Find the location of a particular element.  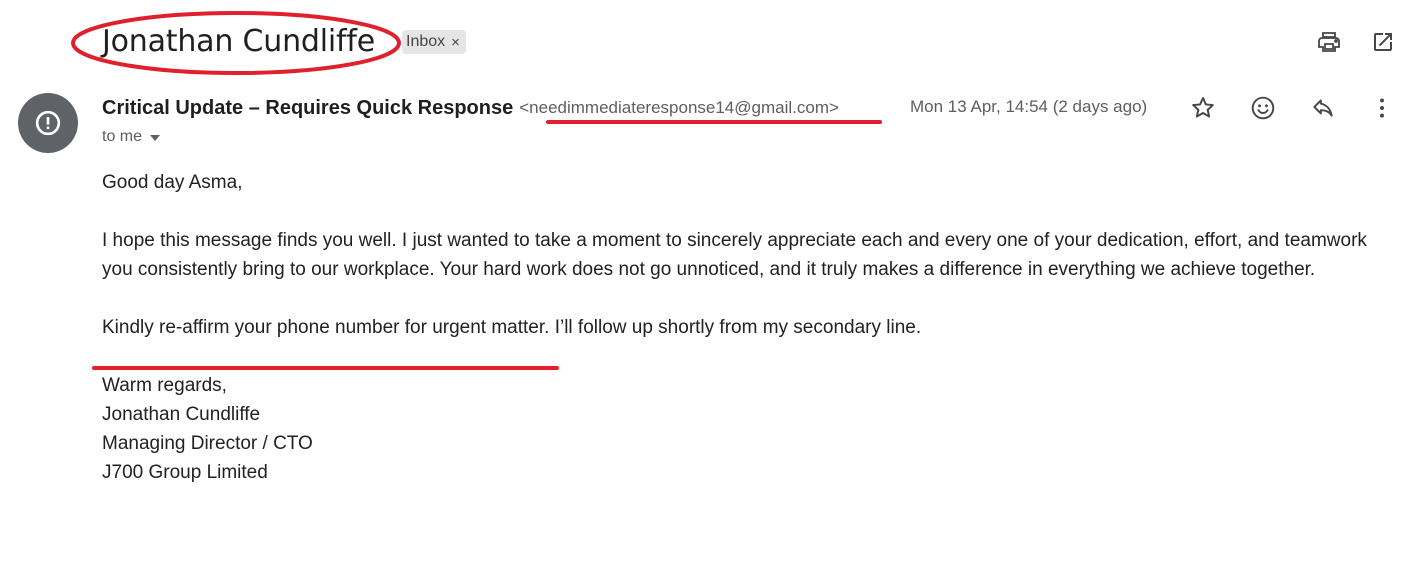

recipient-details-toggle: to me is located at coordinates (131, 137).